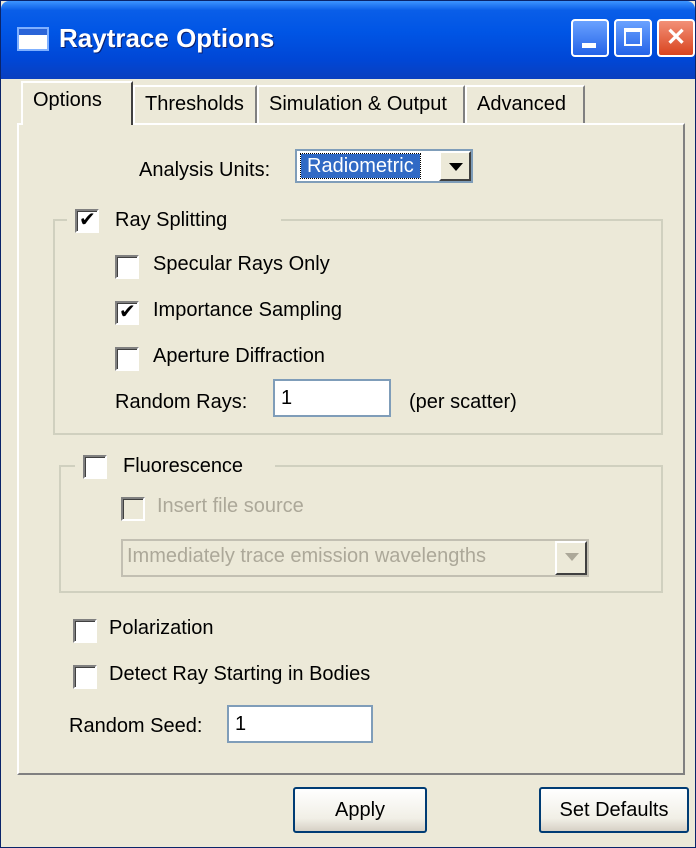  I want to click on specular-rays-only-label: Specular Rays Only, so click(241, 264).